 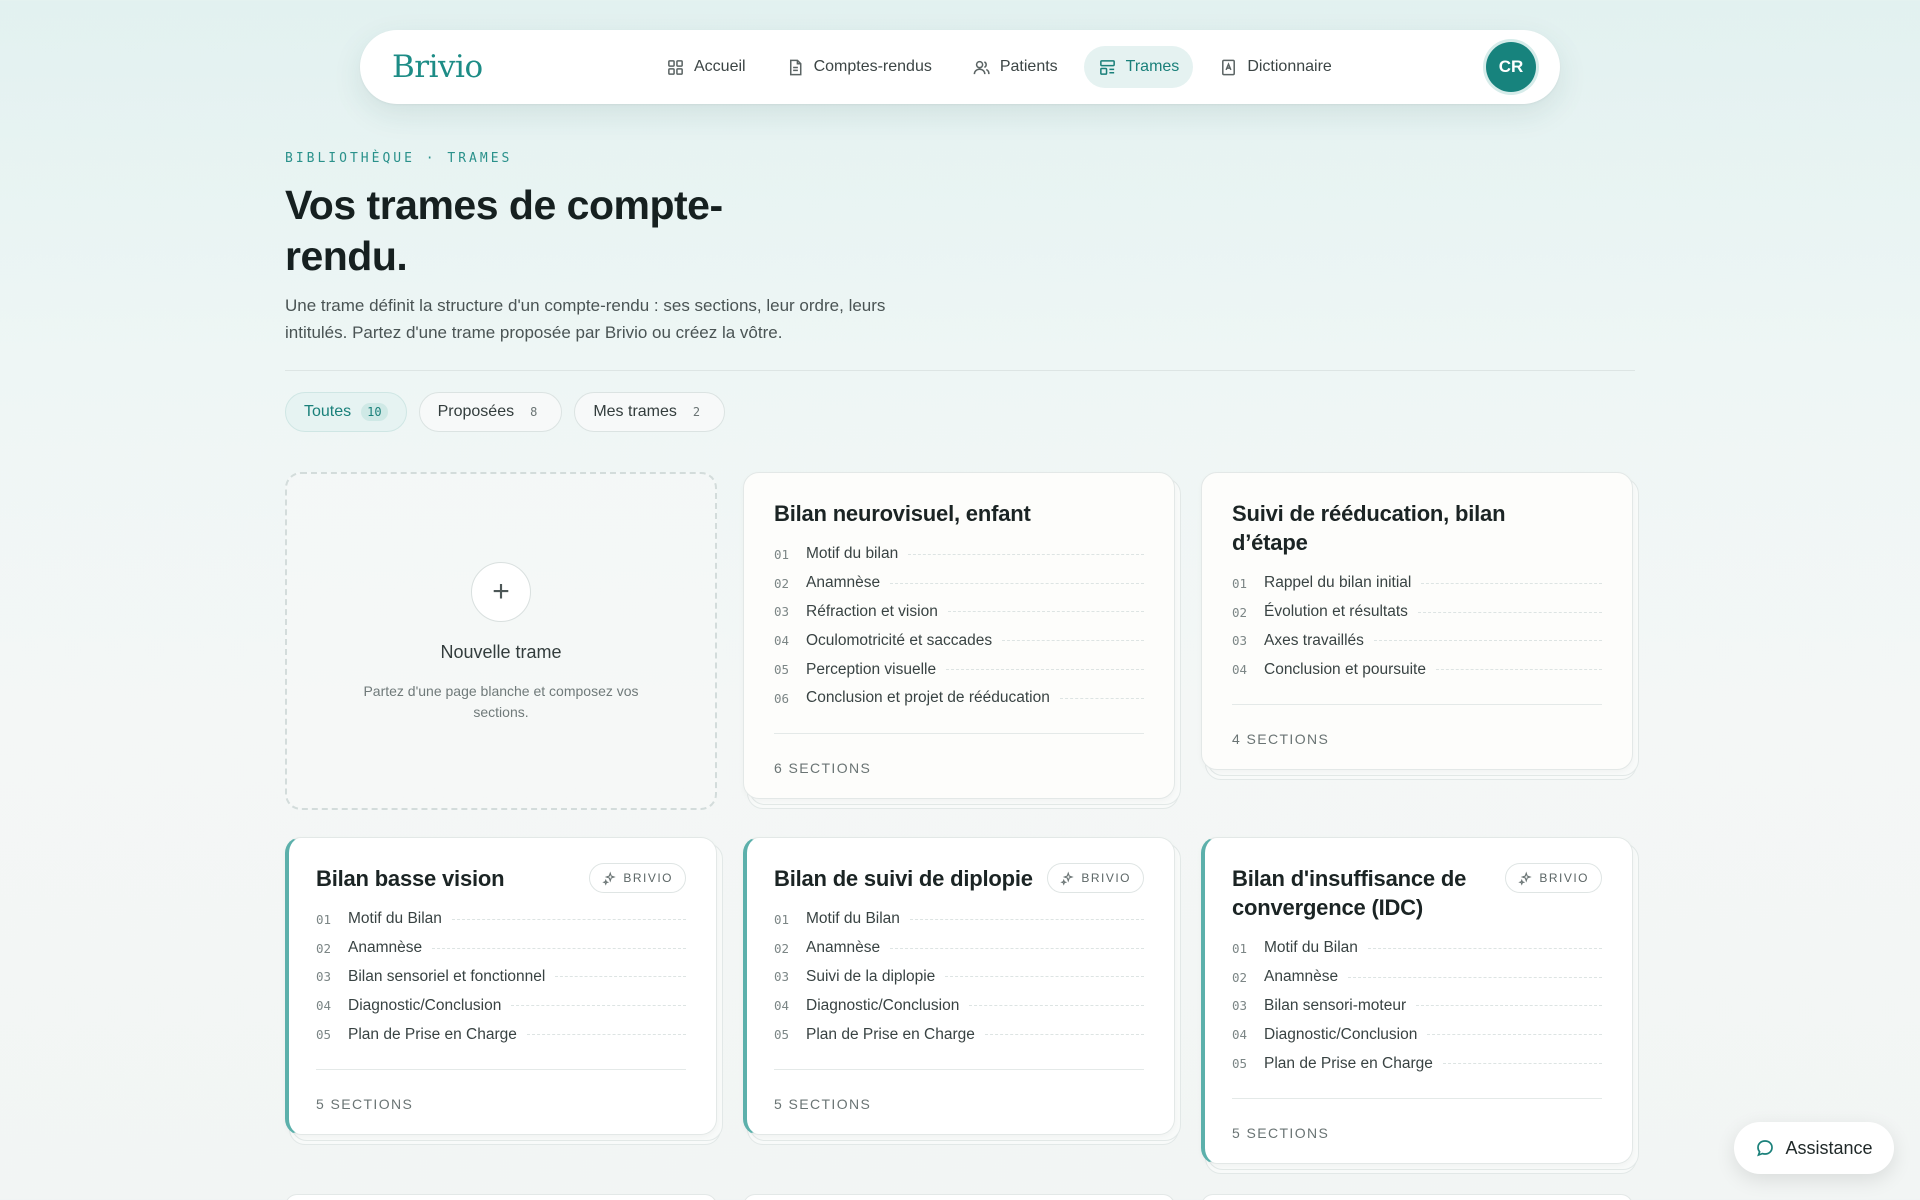 What do you see at coordinates (501, 652) in the screenshot?
I see `new-template-title: Nouvelle trame` at bounding box center [501, 652].